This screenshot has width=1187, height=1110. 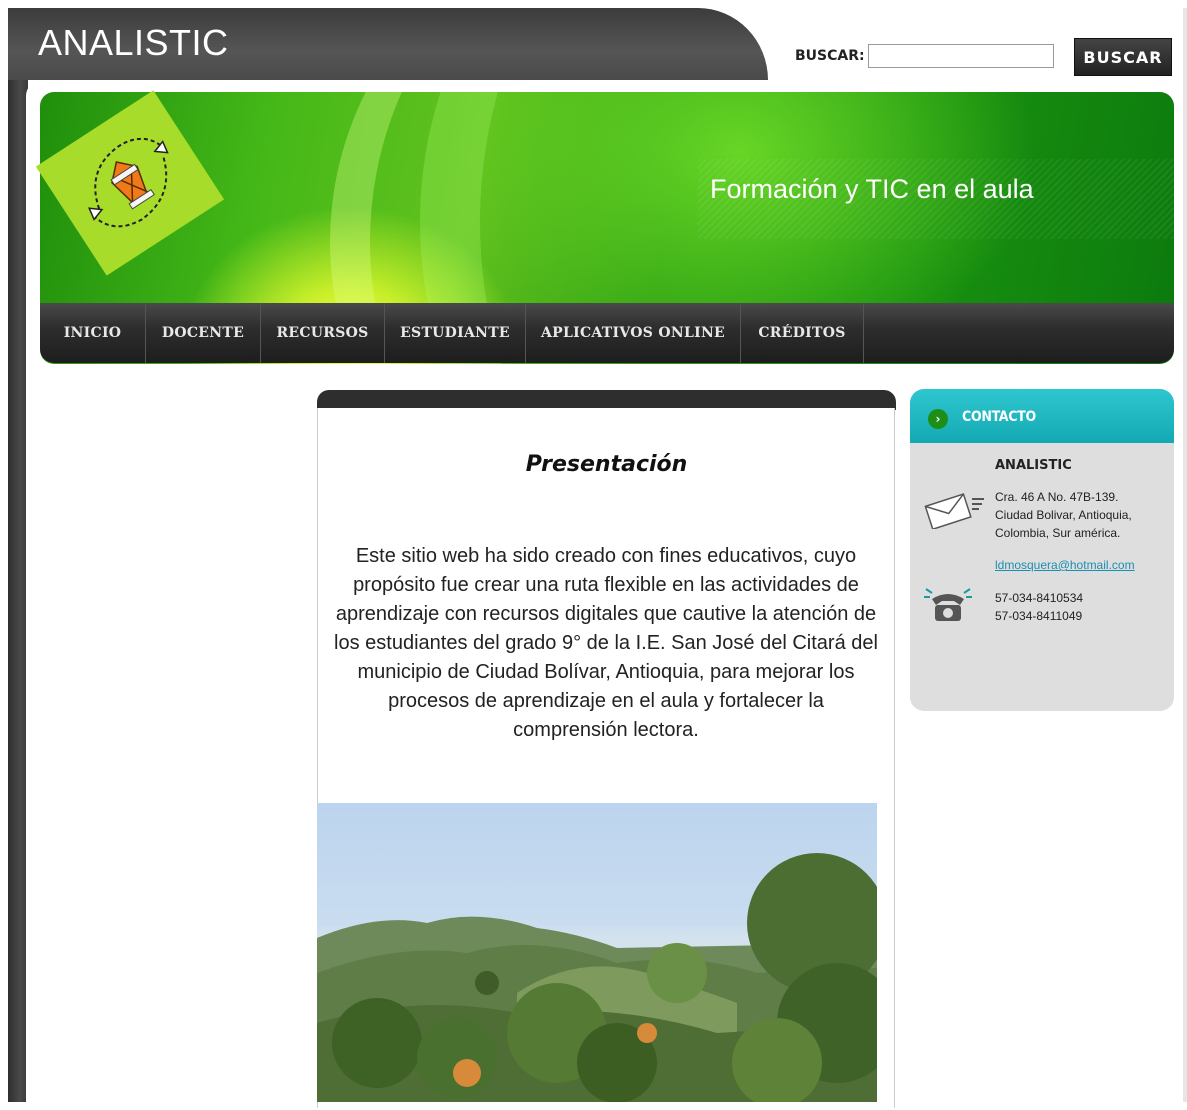 What do you see at coordinates (1033, 465) in the screenshot?
I see `contact-name: ANALISTIC` at bounding box center [1033, 465].